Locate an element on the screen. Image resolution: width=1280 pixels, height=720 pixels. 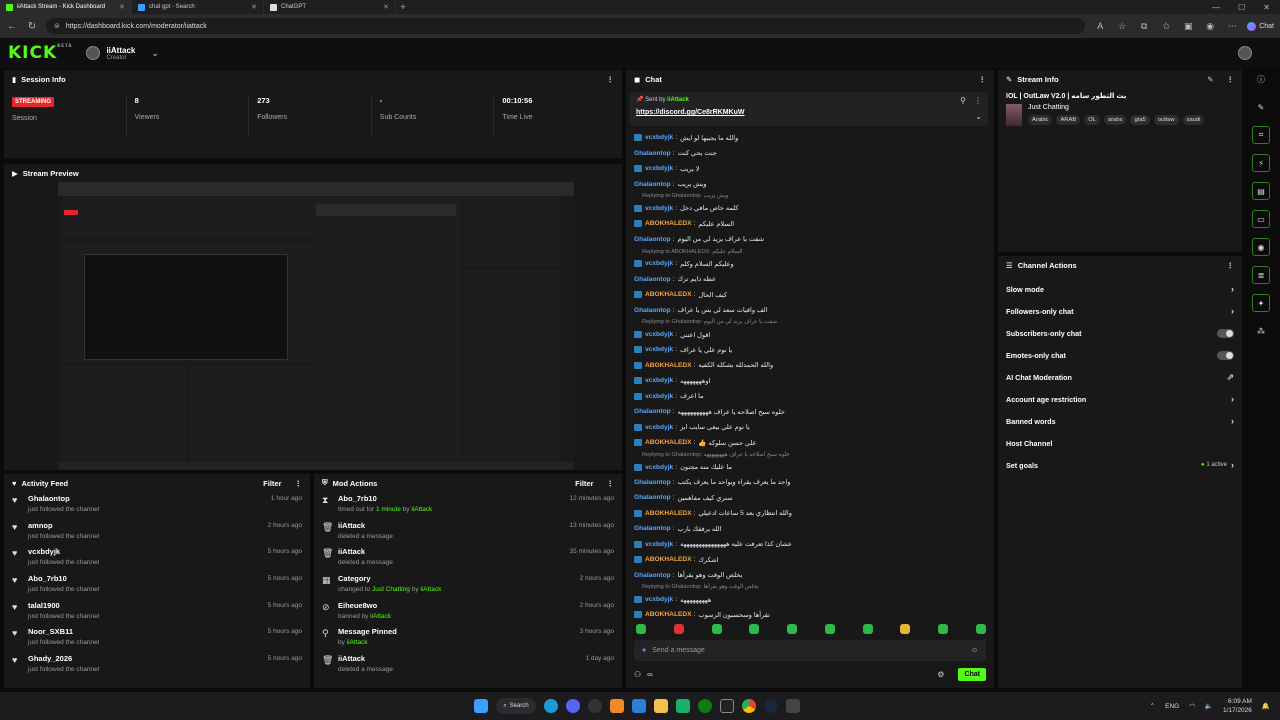
favorites-bar-icon: ✩ is located at coordinates (1166, 26).